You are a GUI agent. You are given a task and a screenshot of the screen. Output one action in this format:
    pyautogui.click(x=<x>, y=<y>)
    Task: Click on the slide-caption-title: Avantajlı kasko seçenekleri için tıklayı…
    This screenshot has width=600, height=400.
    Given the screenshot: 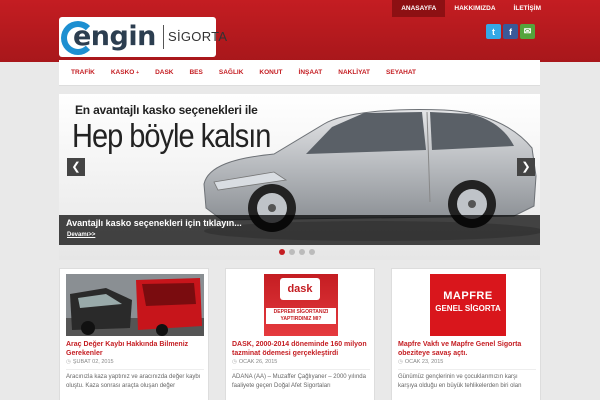 What is the action you would take?
    pyautogui.click(x=154, y=223)
    